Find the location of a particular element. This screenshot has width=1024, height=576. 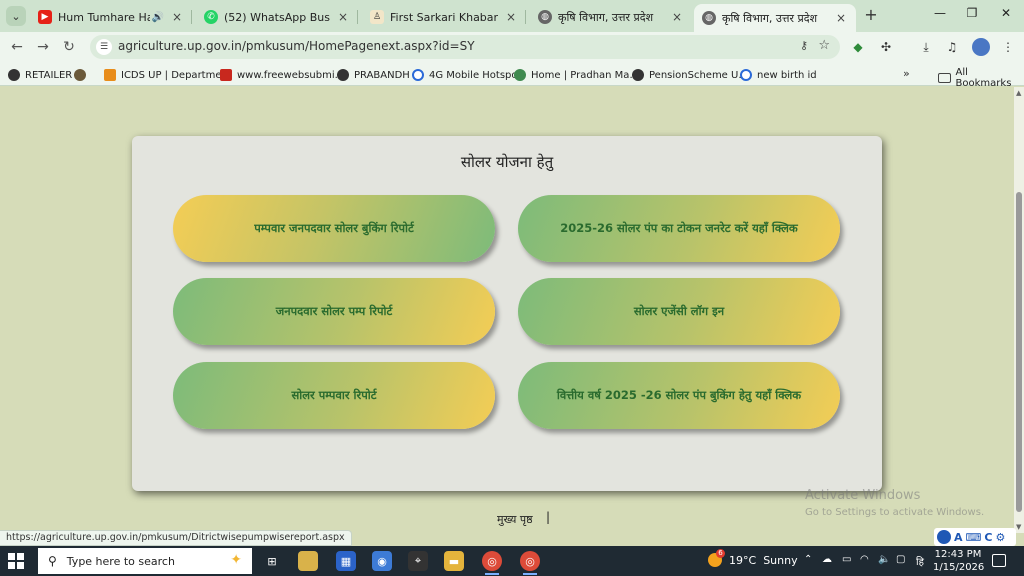

bookmark-hotspot: 4G Mobile Hotspot is located at coordinates (466, 75).